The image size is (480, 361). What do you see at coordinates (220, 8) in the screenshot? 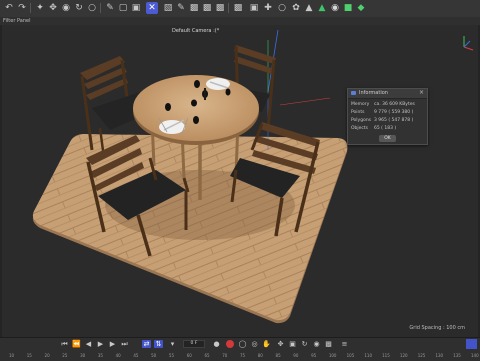
I see `camera-icon: ▩` at bounding box center [220, 8].